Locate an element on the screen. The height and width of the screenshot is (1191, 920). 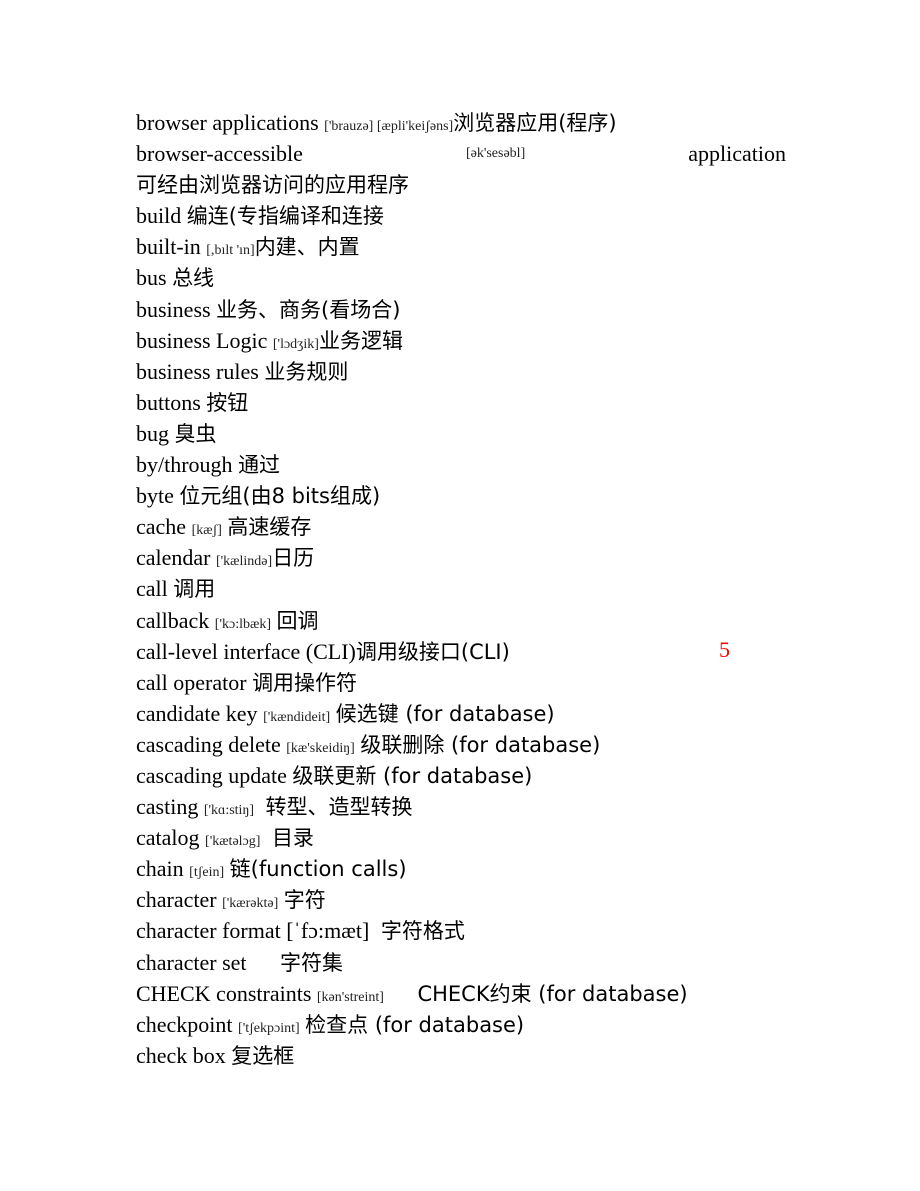
entry-phonetic: [kən'streint] is located at coordinates (350, 997).